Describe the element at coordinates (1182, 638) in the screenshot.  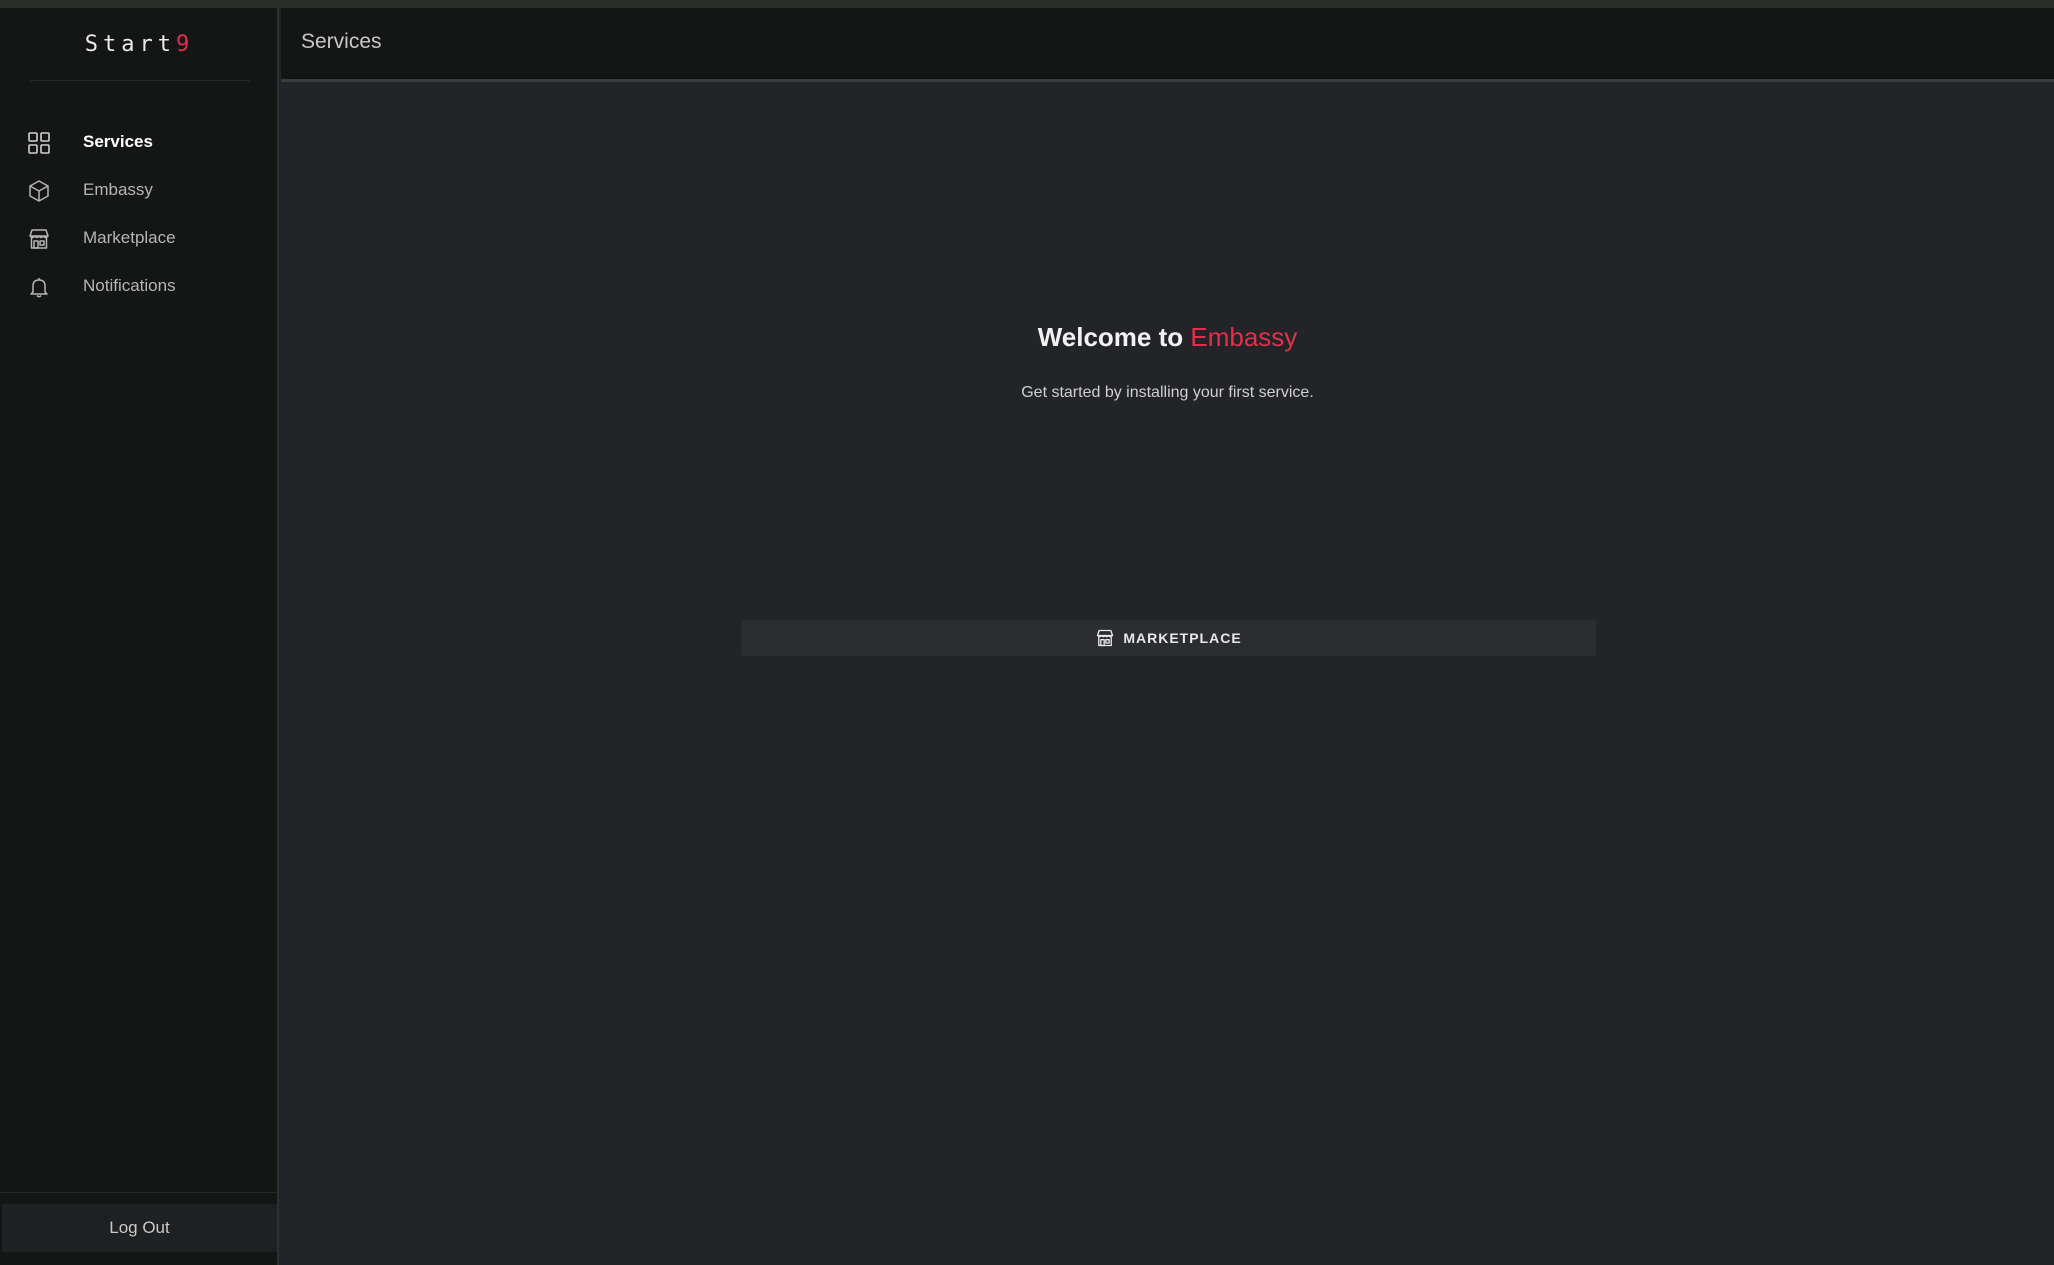
I see `marketplace-button-label: MARKETPLACE` at that location.